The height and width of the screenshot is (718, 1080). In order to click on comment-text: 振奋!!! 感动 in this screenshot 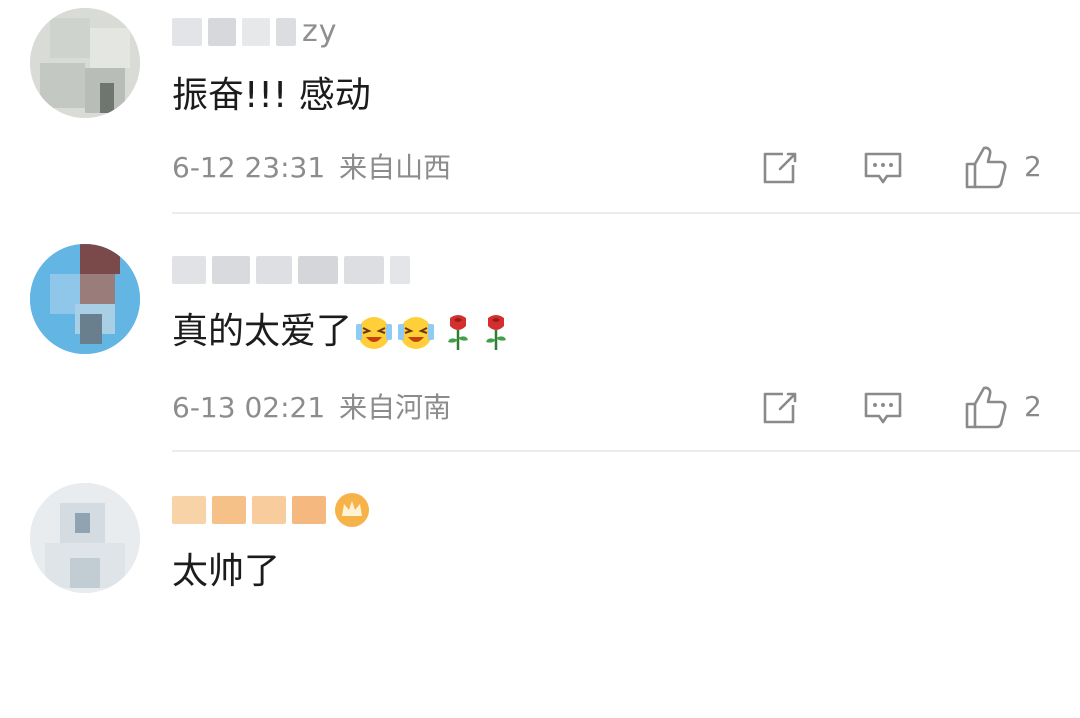, I will do `click(271, 95)`.